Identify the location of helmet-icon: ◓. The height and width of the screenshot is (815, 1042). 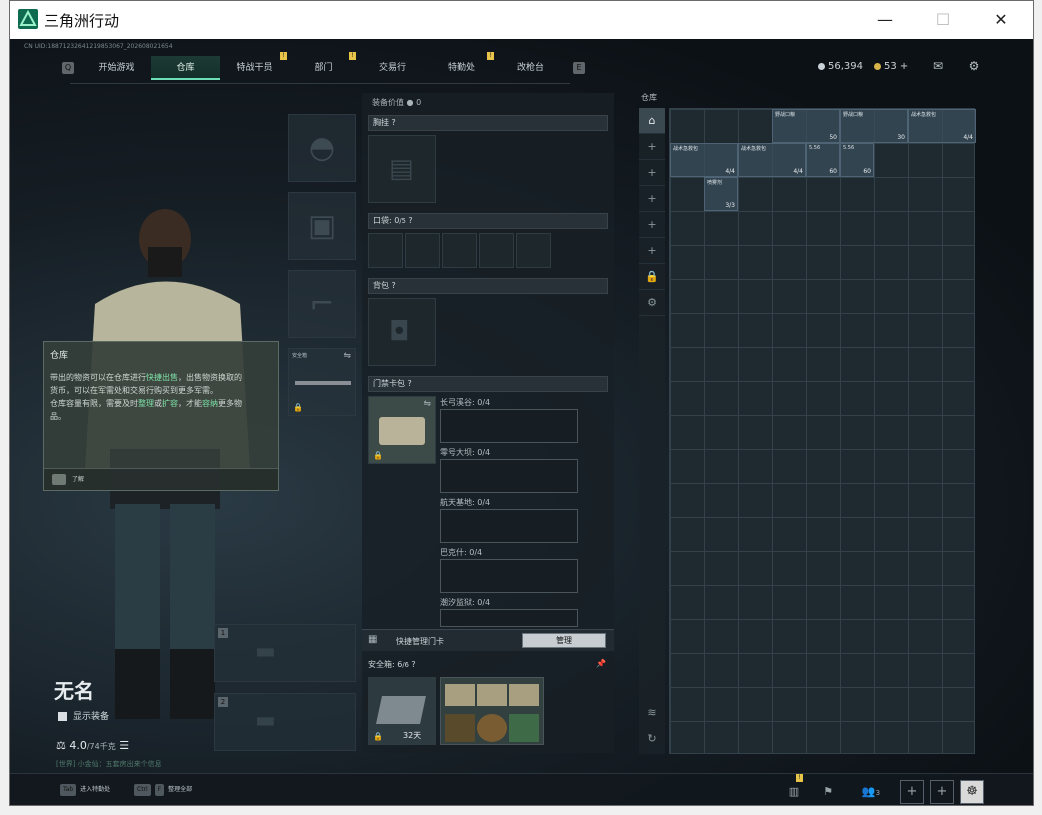
(322, 148).